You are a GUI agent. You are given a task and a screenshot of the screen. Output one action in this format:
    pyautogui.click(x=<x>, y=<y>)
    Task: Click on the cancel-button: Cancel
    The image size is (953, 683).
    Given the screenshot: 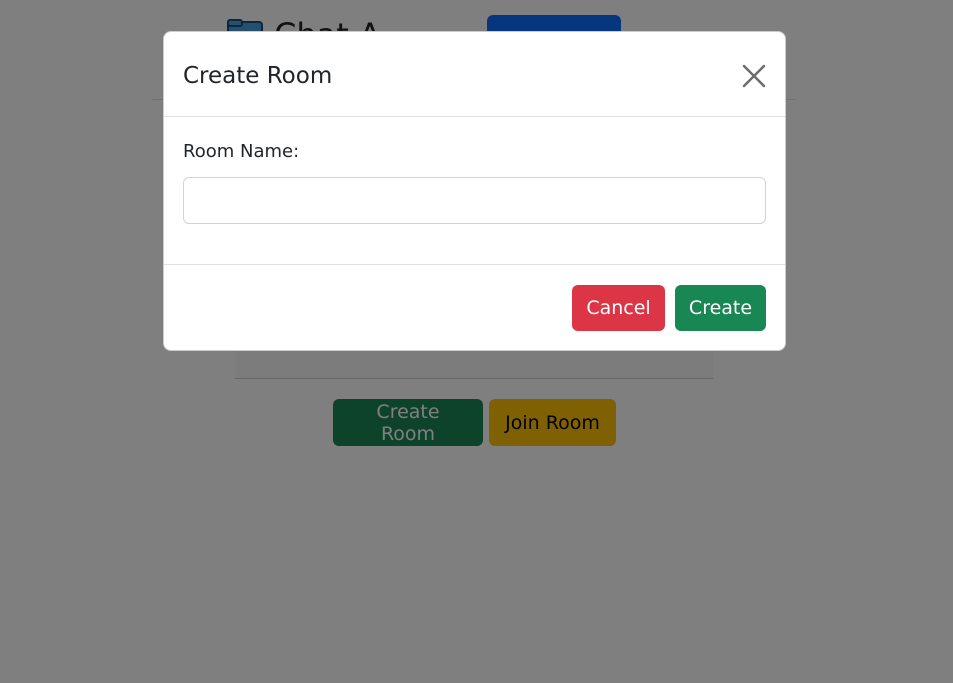 What is the action you would take?
    pyautogui.click(x=618, y=308)
    